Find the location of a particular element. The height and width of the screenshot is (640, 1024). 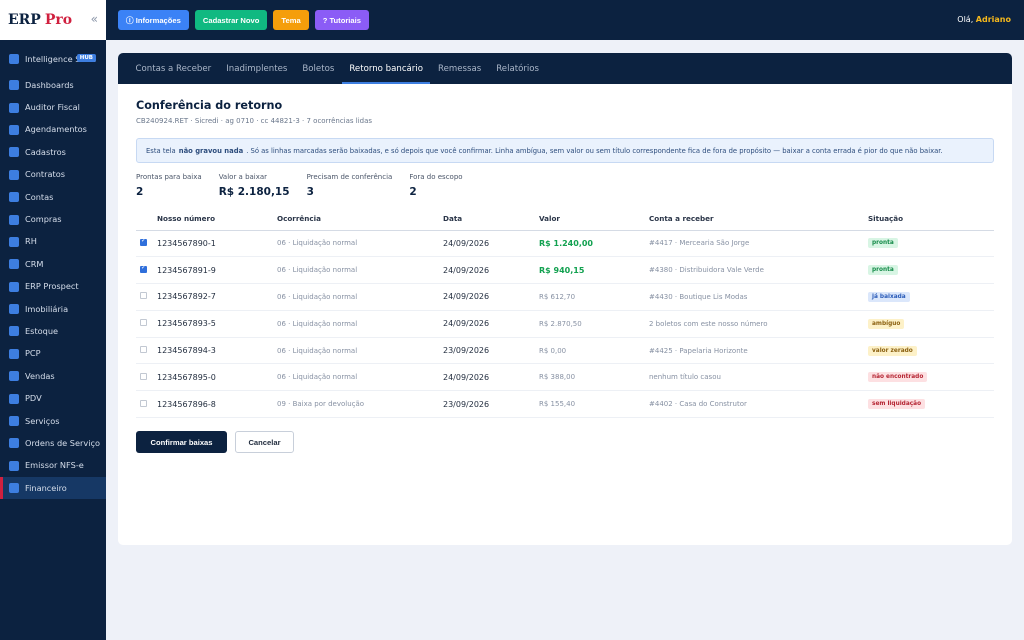

theme-button: Tema is located at coordinates (291, 20).